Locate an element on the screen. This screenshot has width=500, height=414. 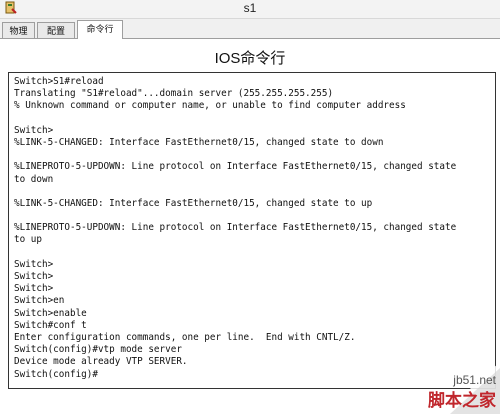
console-line: to up is located at coordinates (28, 240).